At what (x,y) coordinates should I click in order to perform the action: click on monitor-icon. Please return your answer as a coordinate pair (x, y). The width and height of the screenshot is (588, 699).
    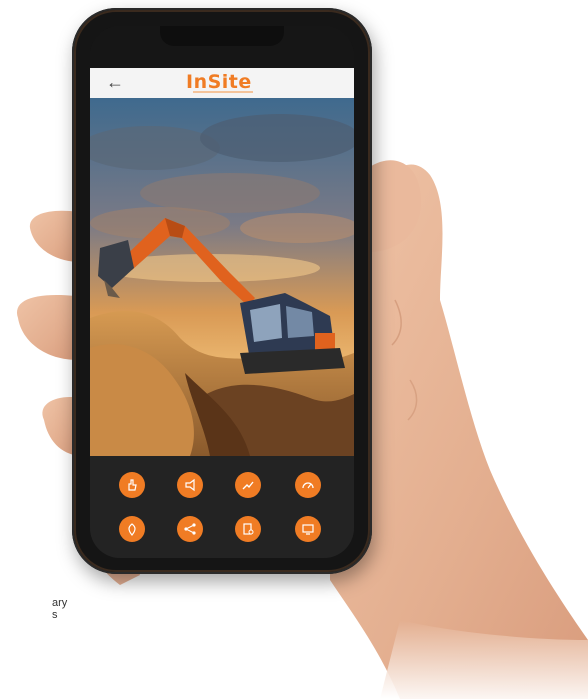
    Looking at the image, I should click on (308, 529).